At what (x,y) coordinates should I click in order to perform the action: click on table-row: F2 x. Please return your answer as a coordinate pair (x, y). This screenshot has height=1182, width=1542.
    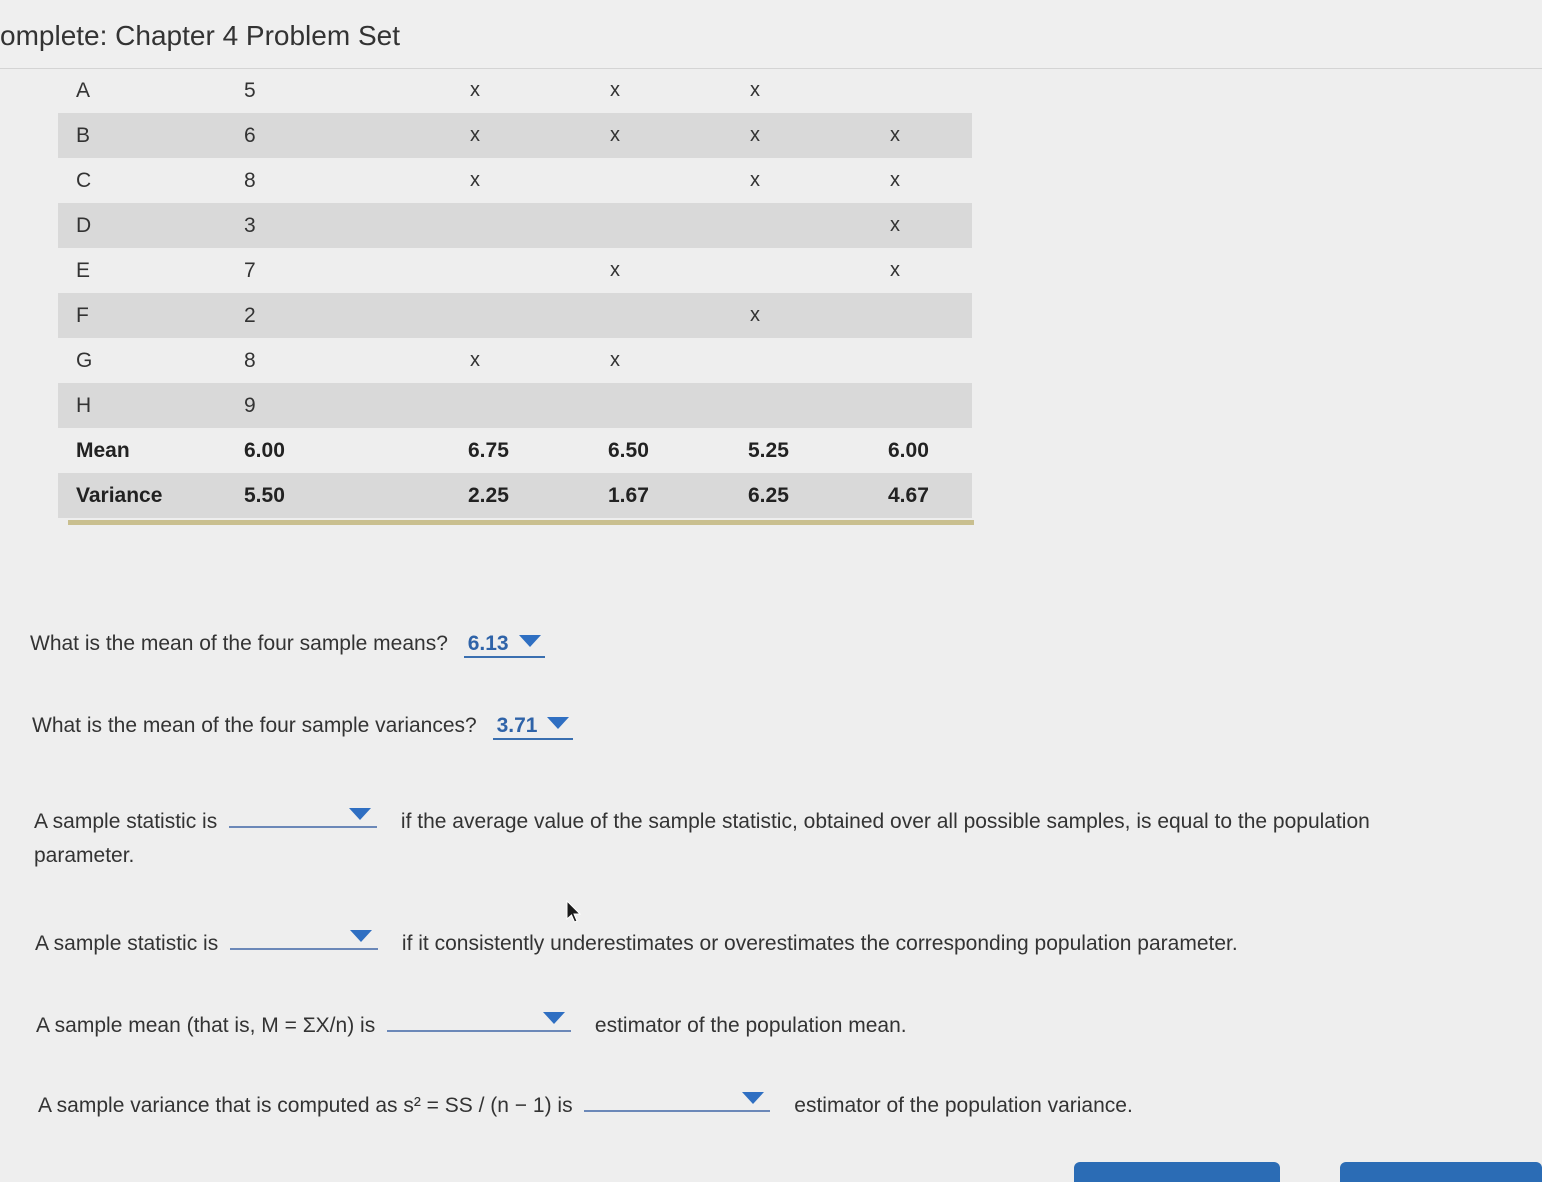
    Looking at the image, I should click on (515, 315).